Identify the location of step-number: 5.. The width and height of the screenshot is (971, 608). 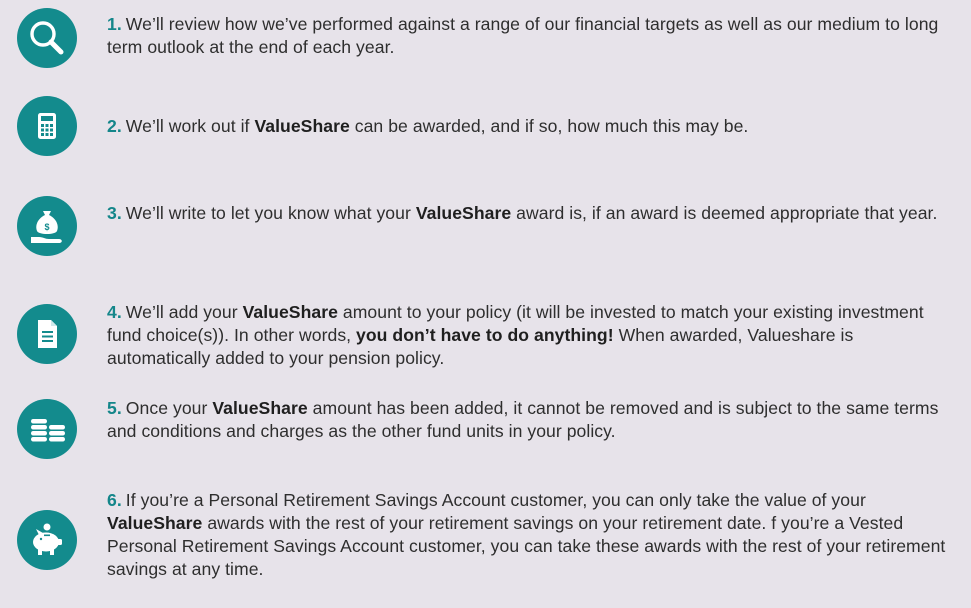
(114, 408).